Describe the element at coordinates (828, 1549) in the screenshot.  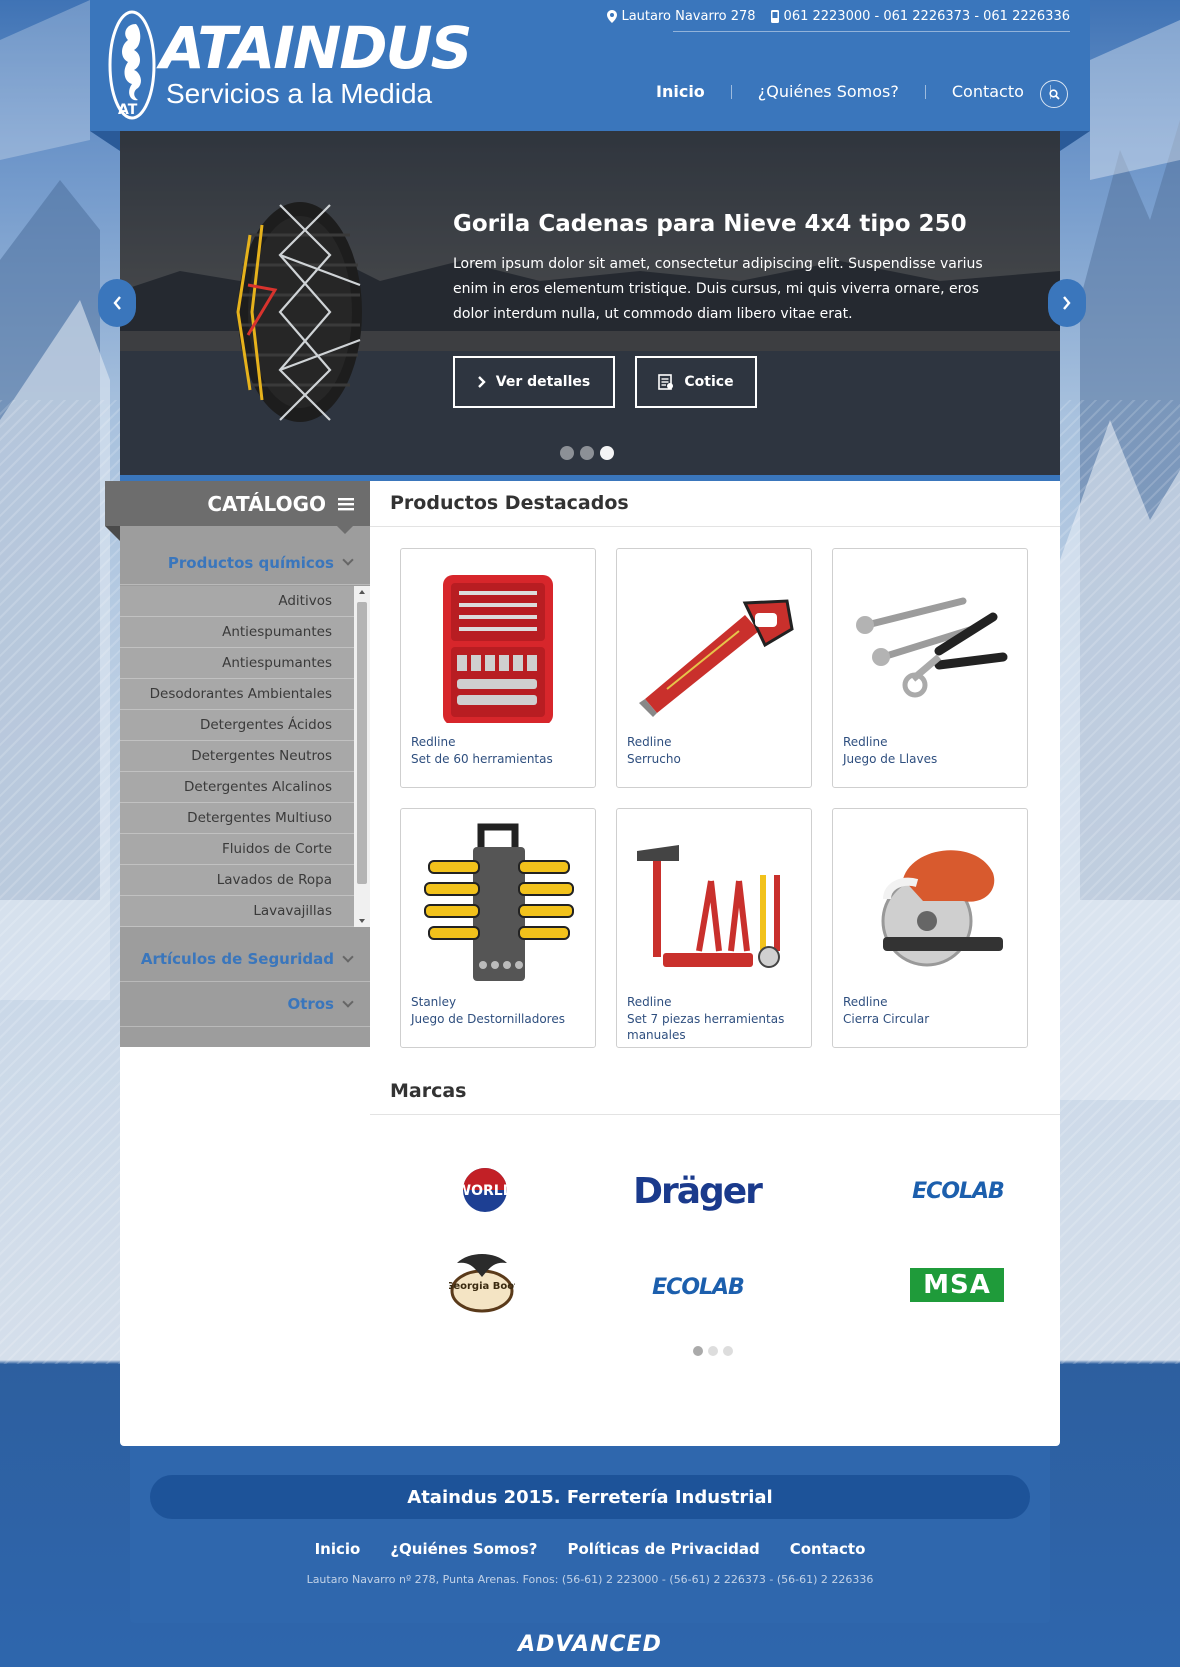
I see `footer-link-contacto: Contacto` at that location.